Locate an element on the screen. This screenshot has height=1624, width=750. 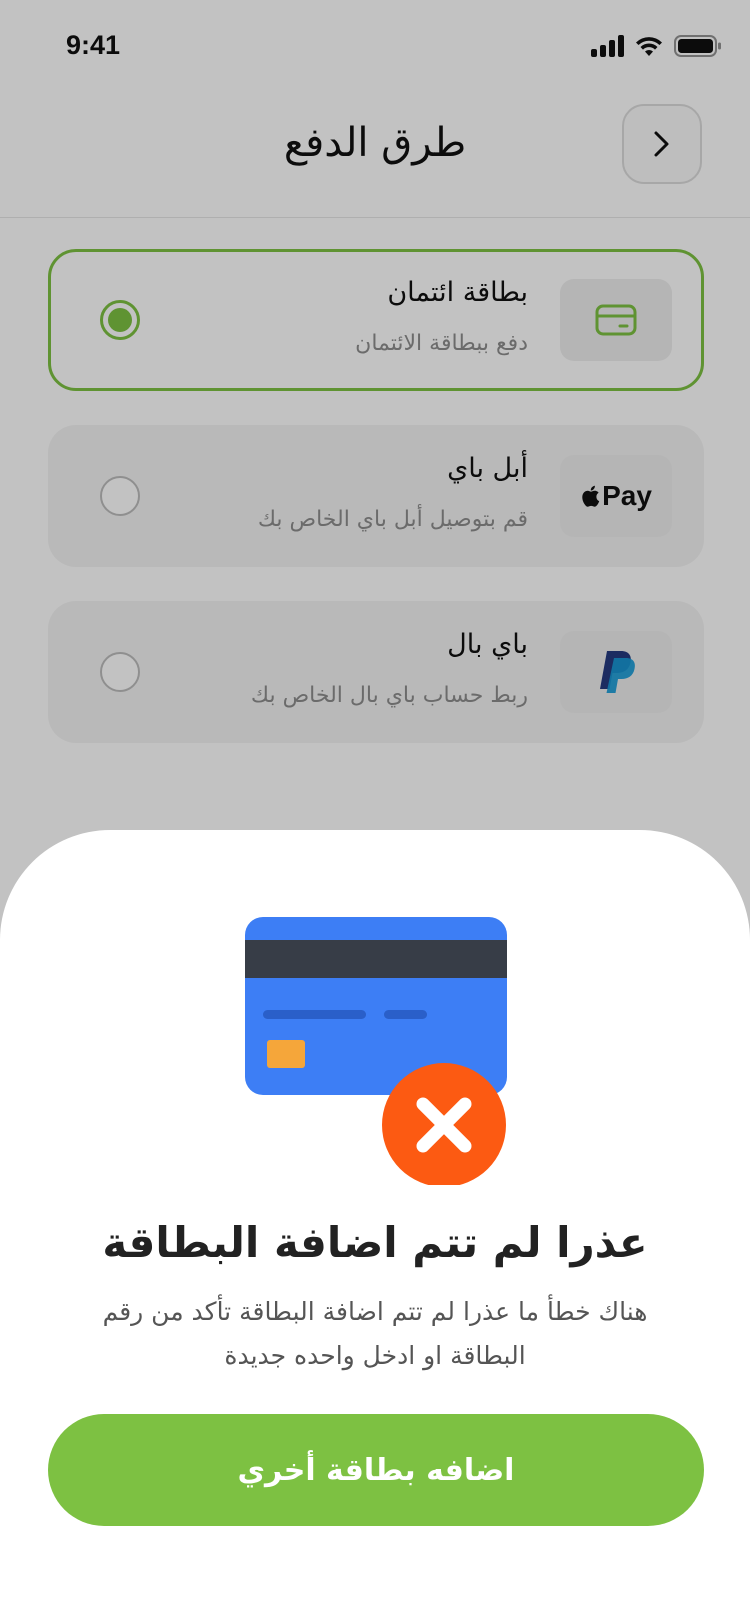
card-error-illustration is located at coordinates (376, 1051).